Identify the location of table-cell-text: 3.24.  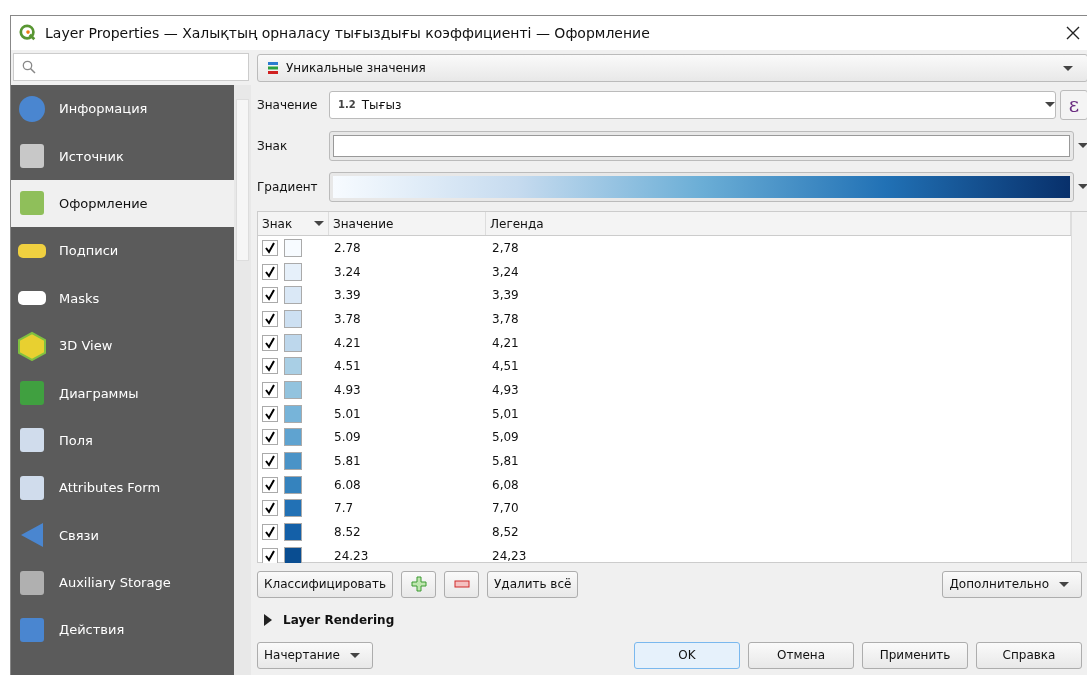
(347, 271).